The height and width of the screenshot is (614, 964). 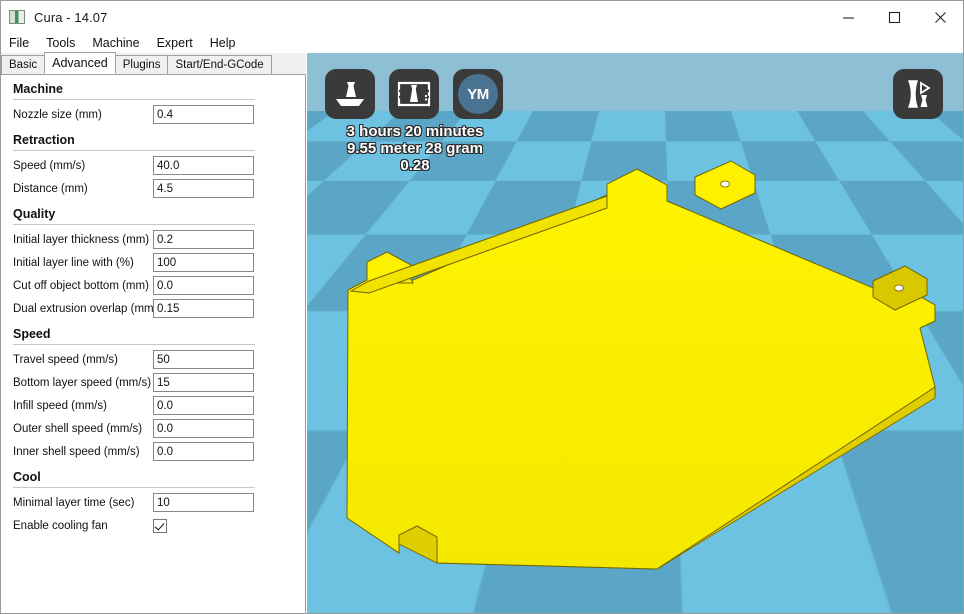 I want to click on menu-item-machine: Machine, so click(x=120, y=43).